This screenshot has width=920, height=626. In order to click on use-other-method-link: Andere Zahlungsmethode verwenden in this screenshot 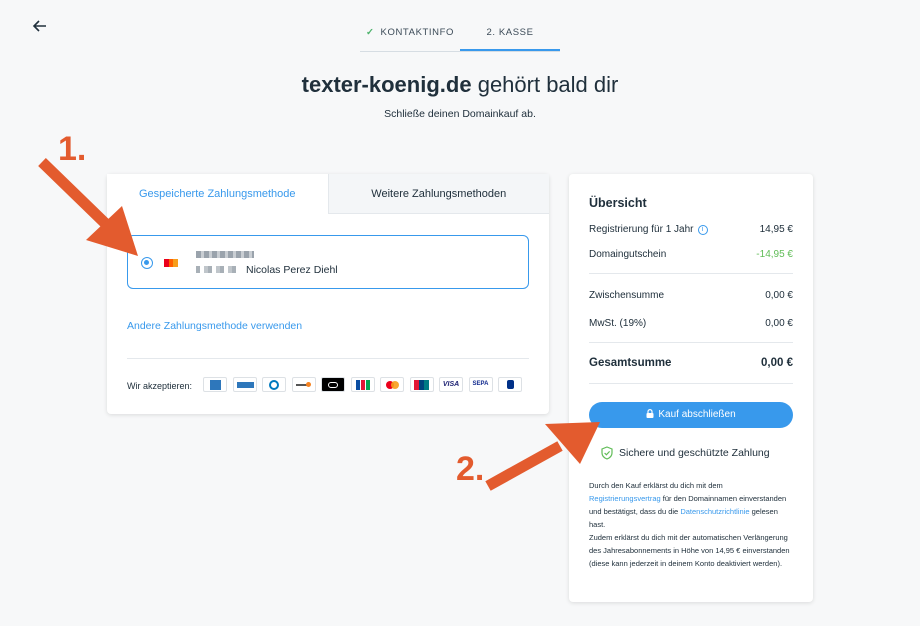, I will do `click(214, 326)`.